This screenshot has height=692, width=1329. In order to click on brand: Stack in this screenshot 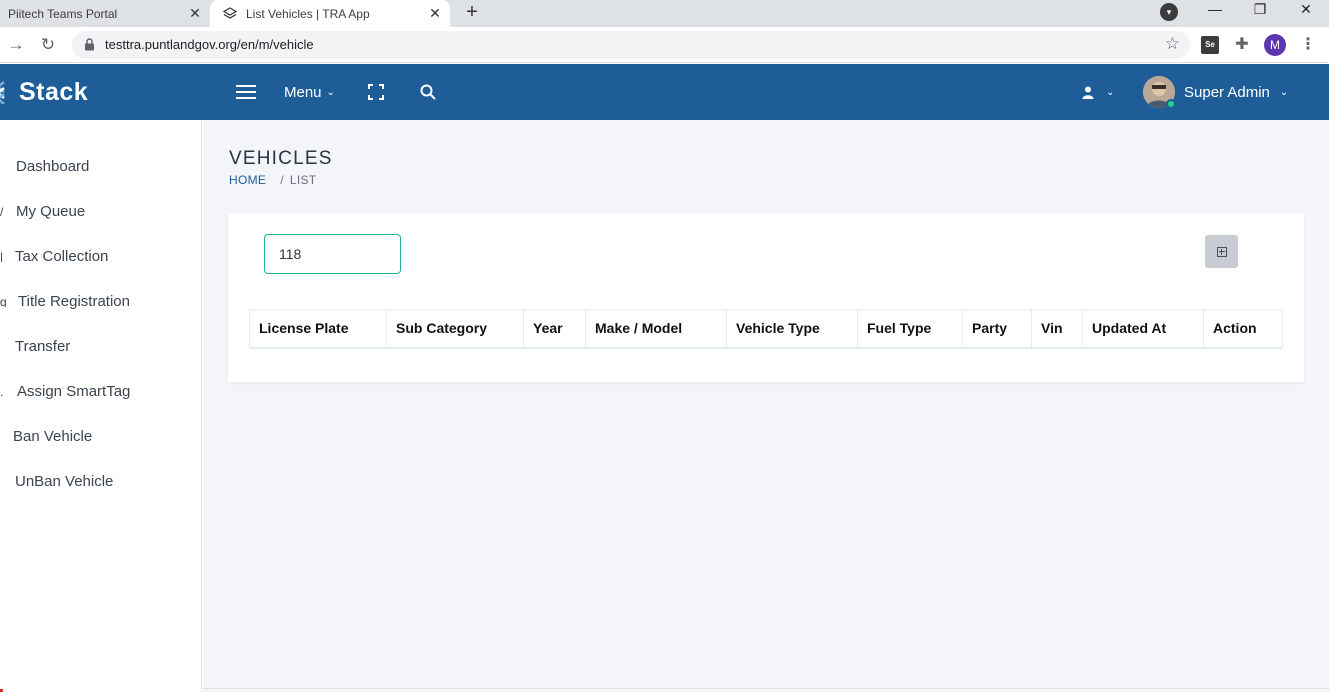, I will do `click(44, 92)`.